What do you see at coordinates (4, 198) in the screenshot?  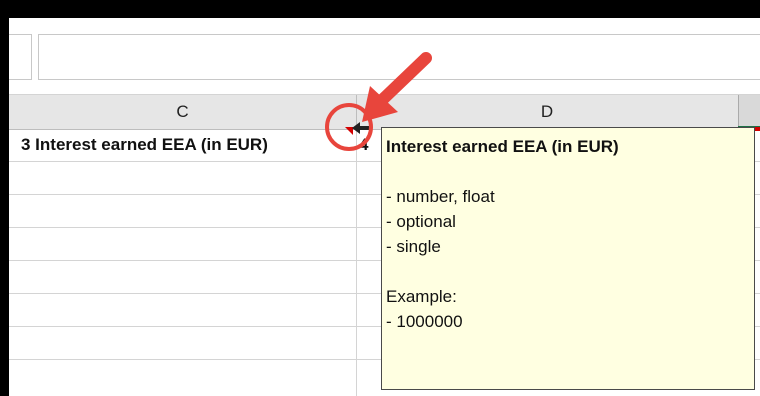 I see `window-border-left` at bounding box center [4, 198].